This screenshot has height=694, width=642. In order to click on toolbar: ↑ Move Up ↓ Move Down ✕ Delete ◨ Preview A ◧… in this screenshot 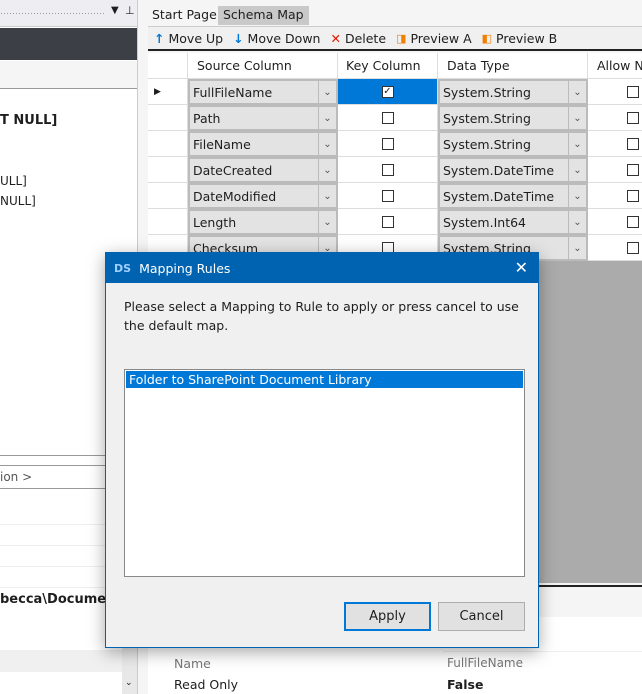, I will do `click(395, 38)`.